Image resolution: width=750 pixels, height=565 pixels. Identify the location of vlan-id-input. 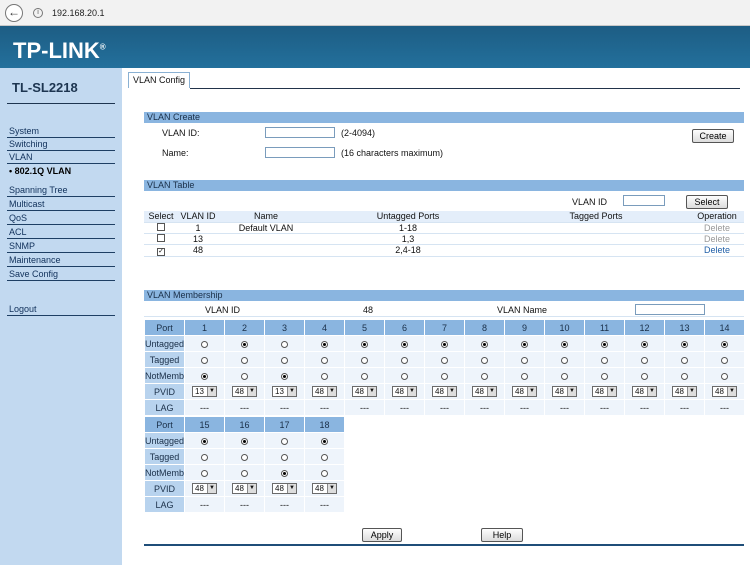
(300, 132).